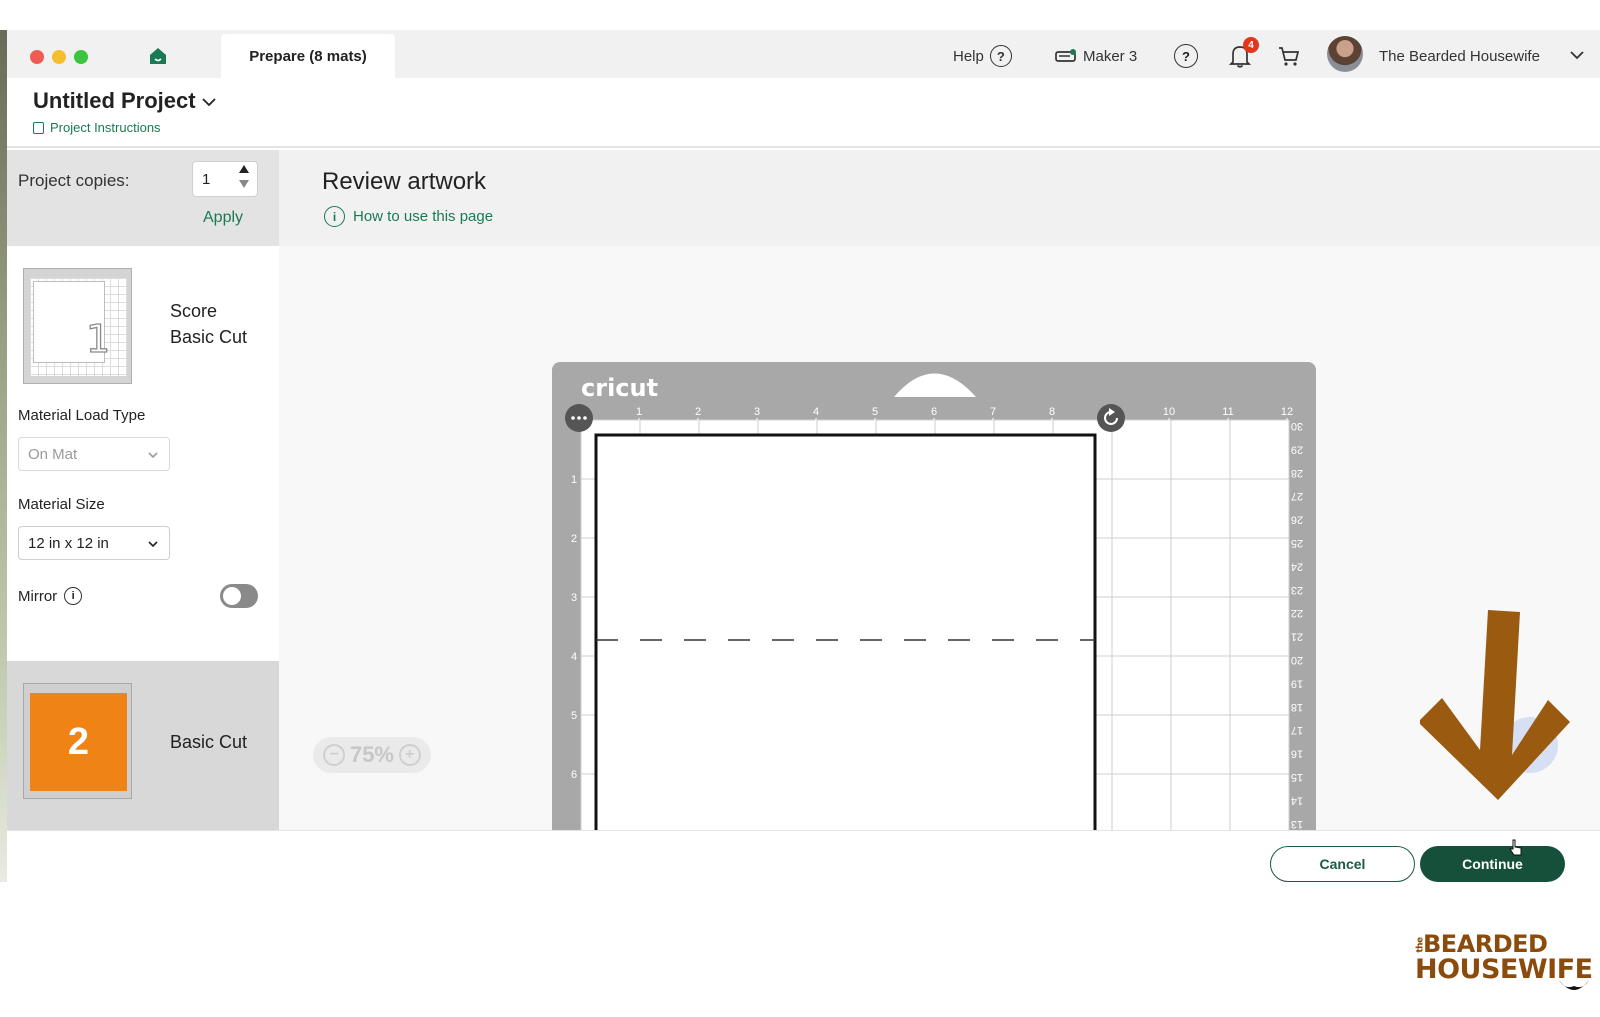  I want to click on ruler-label: 25, so click(1297, 543).